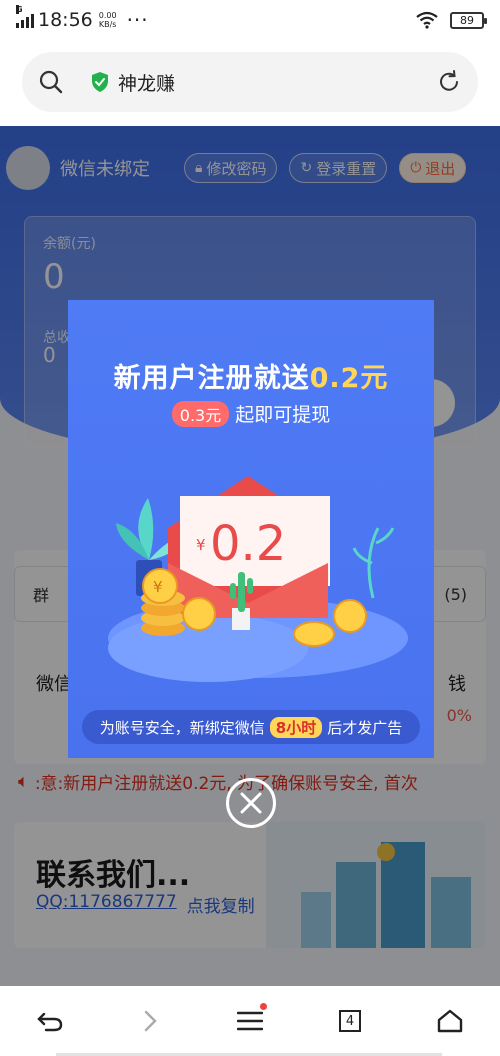  What do you see at coordinates (200, 413) in the screenshot?
I see `threshold-tag: 0.3元` at bounding box center [200, 413].